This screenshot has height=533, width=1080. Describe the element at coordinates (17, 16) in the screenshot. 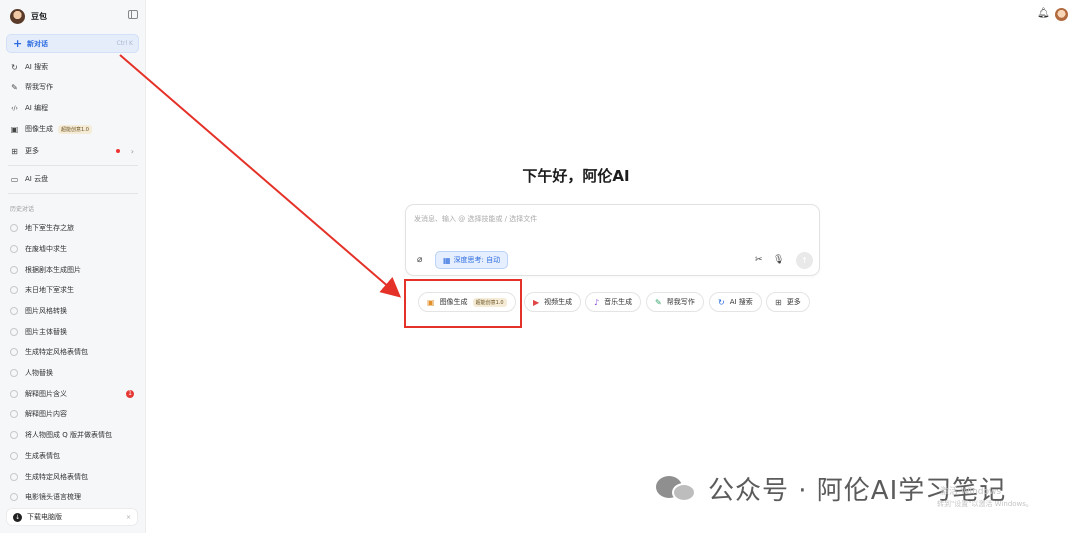

I see `app-avatar` at that location.